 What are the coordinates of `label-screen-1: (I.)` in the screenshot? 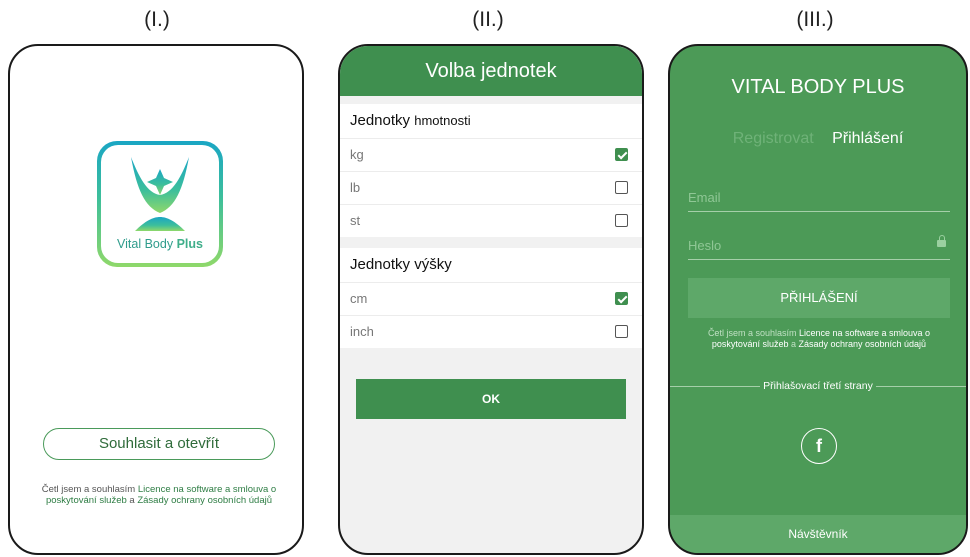 It's located at (157, 19).